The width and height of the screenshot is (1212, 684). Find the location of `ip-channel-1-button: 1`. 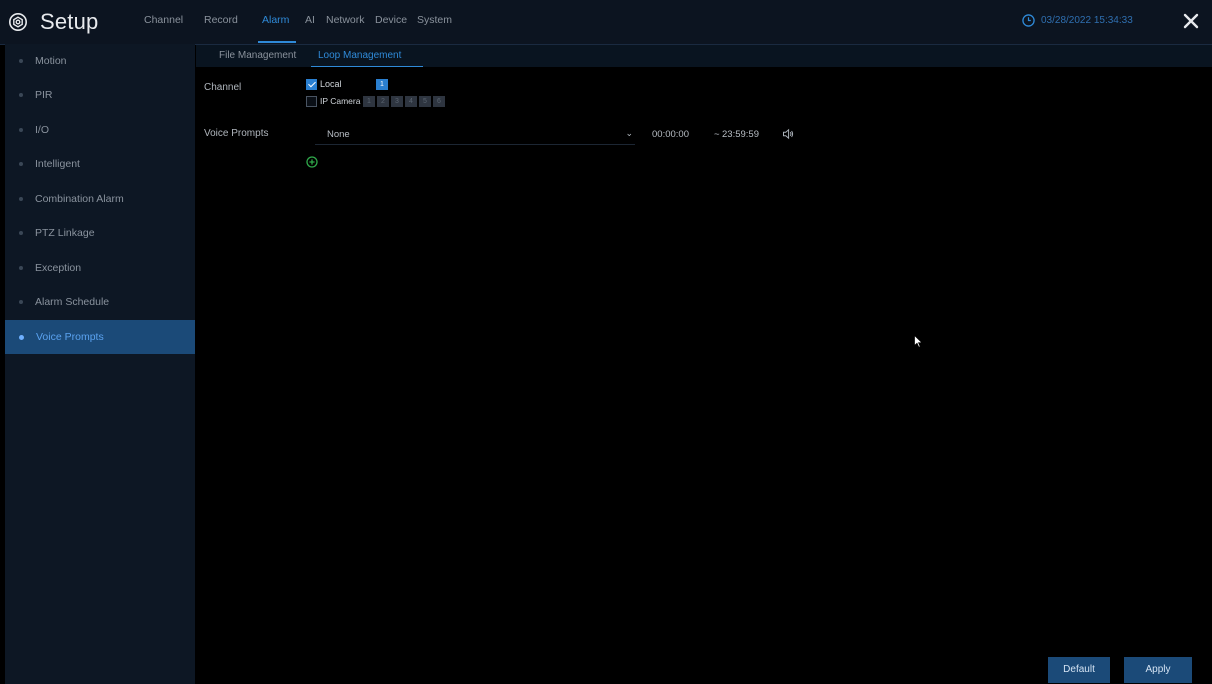

ip-channel-1-button: 1 is located at coordinates (369, 101).